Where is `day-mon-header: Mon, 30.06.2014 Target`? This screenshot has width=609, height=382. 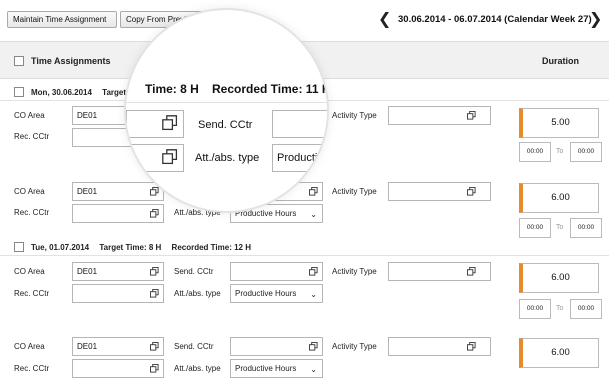 day-mon-header: Mon, 30.06.2014 Target is located at coordinates (78, 92).